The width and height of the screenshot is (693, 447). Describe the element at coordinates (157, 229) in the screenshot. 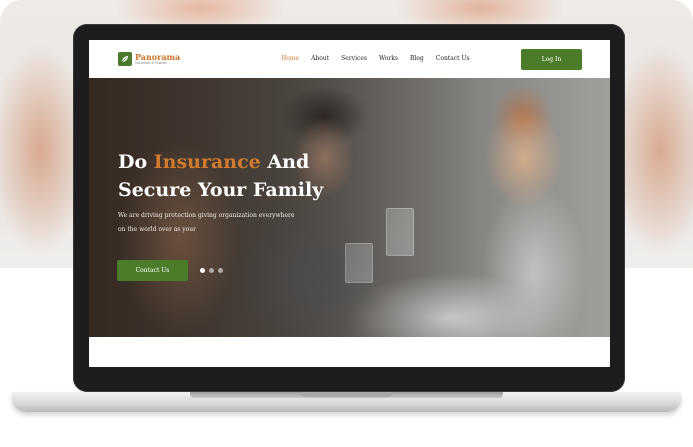

I see `hero-subtitle-line2: on the world over as your` at that location.